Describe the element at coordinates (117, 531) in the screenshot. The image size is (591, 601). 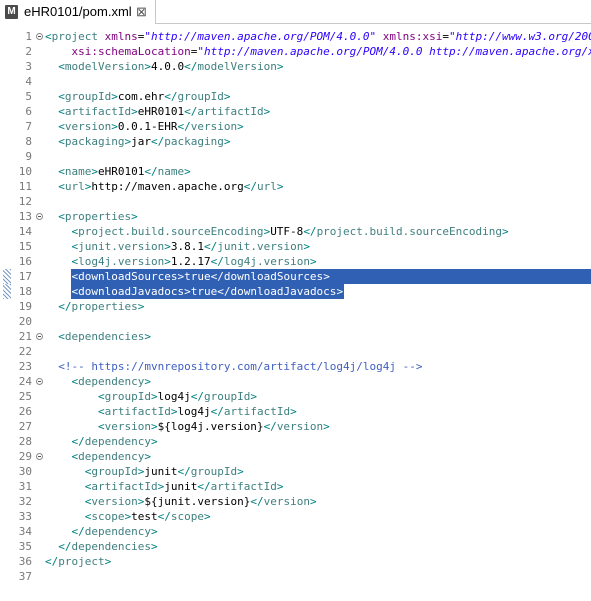
I see `xml-tag-name: dependency` at that location.